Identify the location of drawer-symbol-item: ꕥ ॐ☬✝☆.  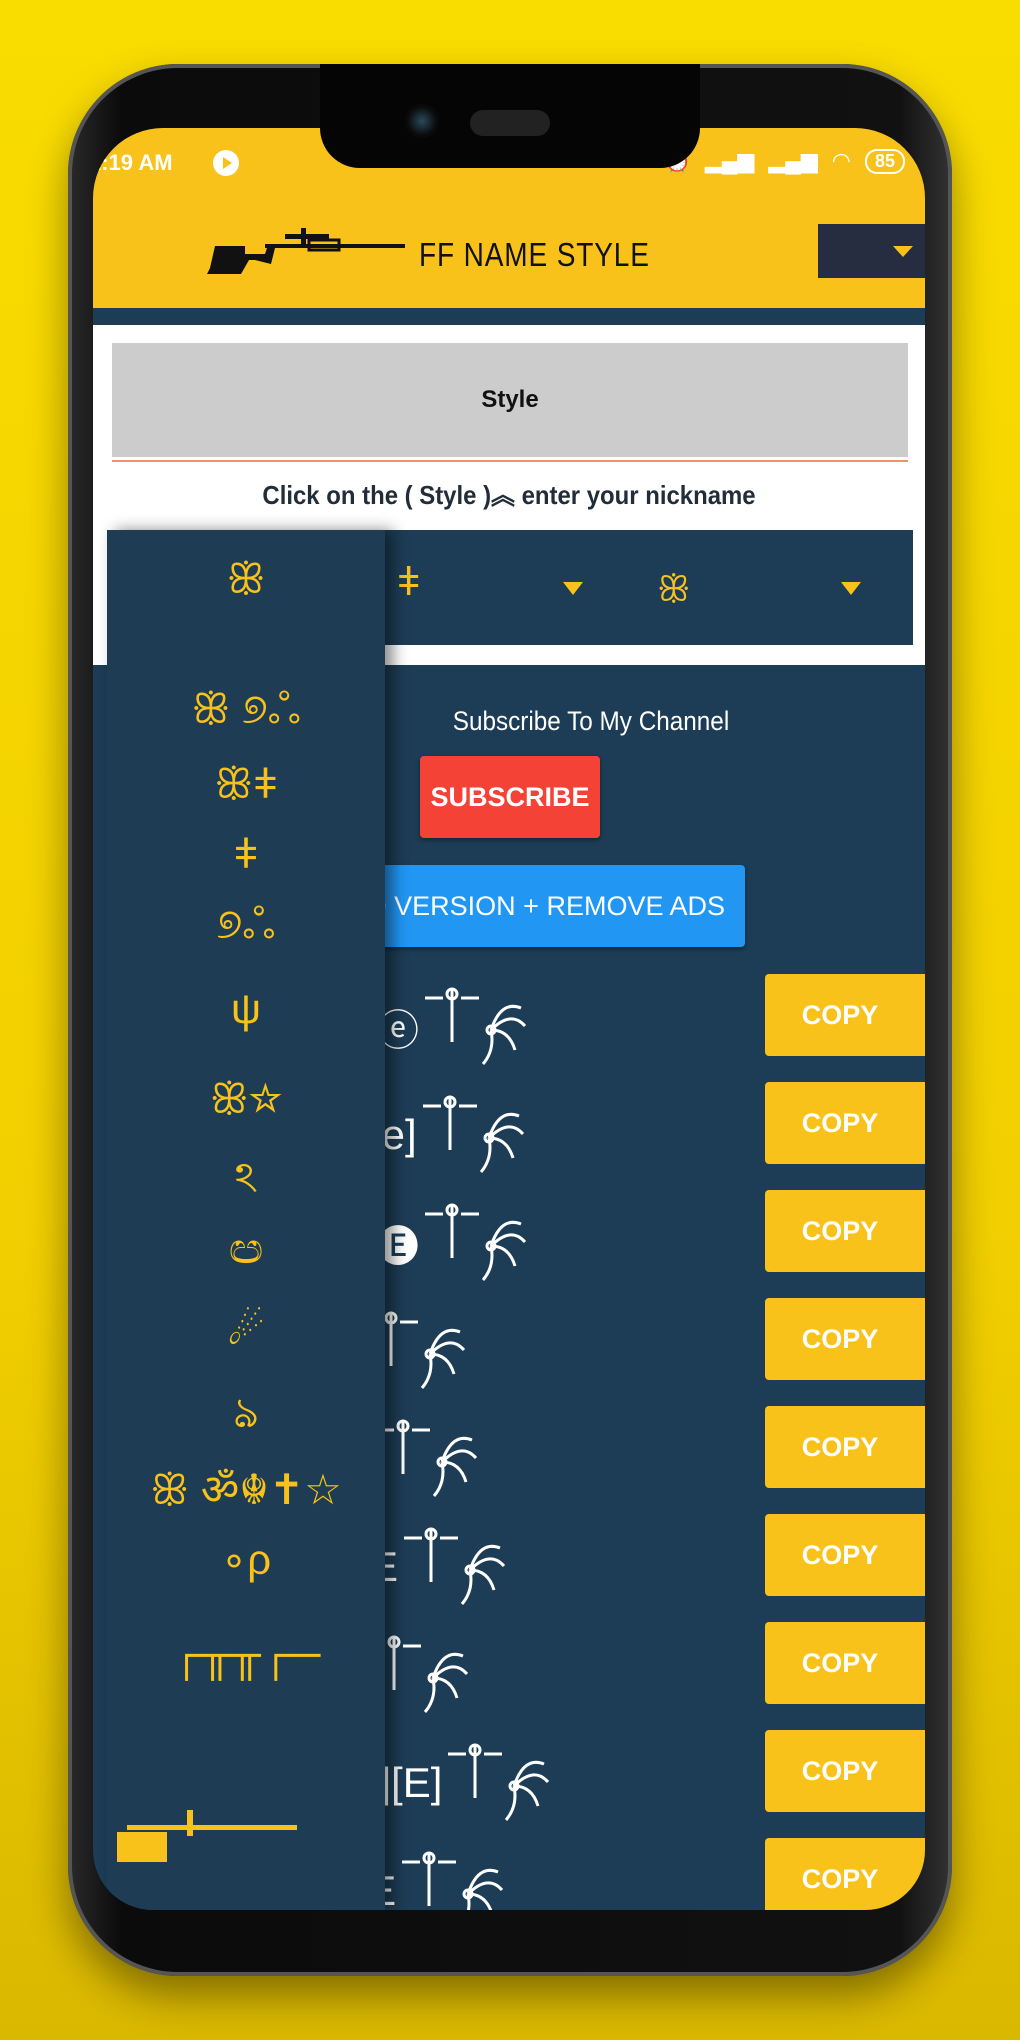
(246, 1488).